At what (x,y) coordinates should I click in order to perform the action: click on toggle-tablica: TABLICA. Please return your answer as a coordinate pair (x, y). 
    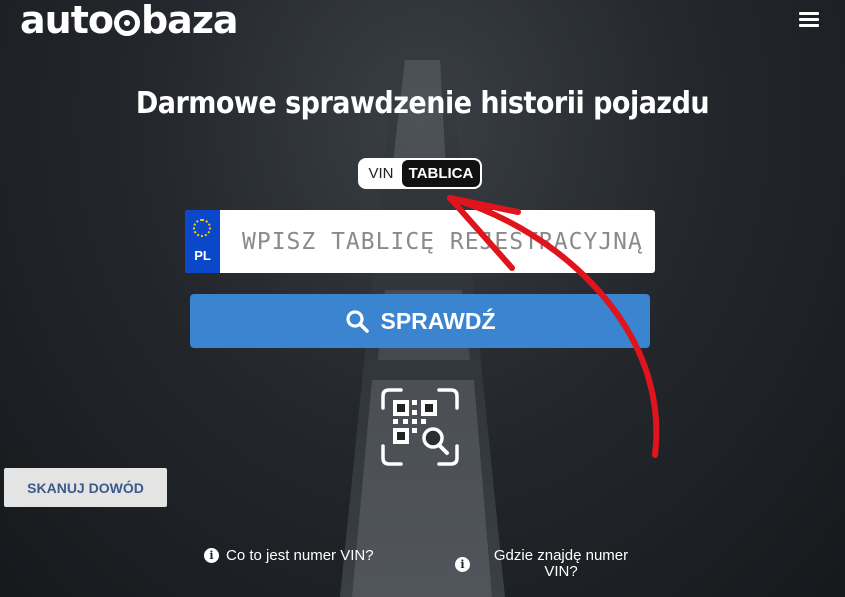
    Looking at the image, I should click on (441, 173).